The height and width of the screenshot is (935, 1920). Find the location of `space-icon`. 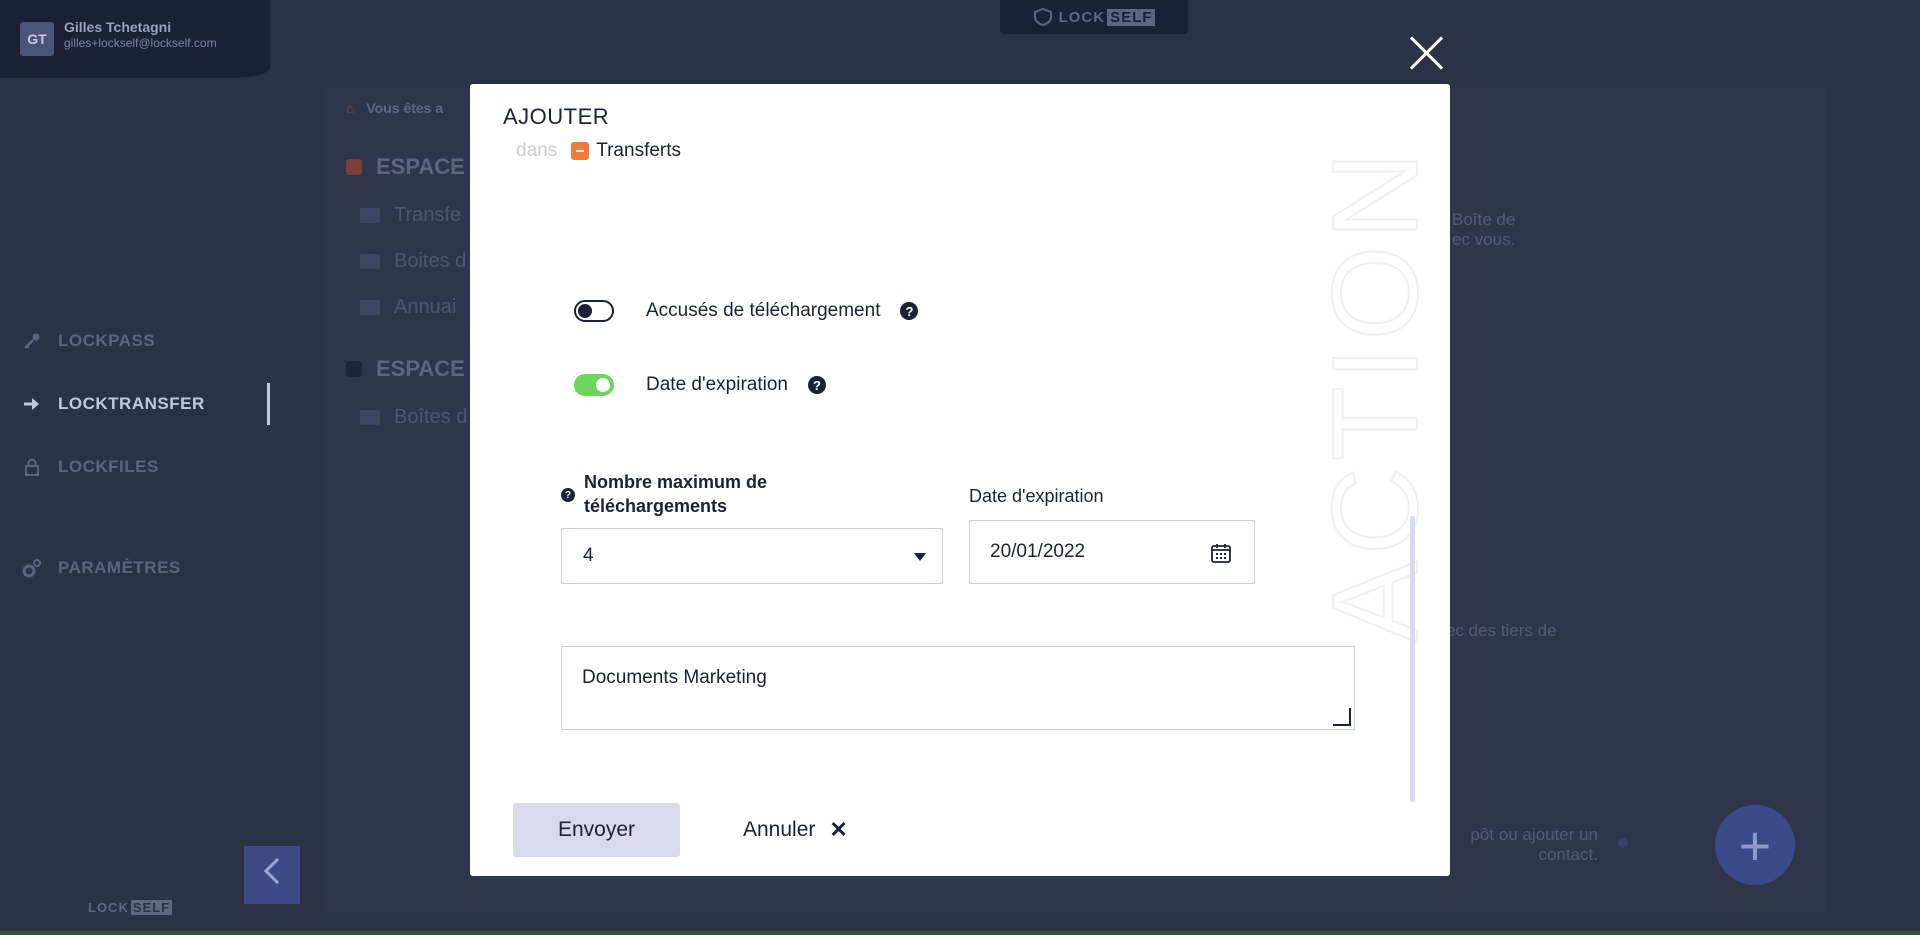

space-icon is located at coordinates (580, 151).